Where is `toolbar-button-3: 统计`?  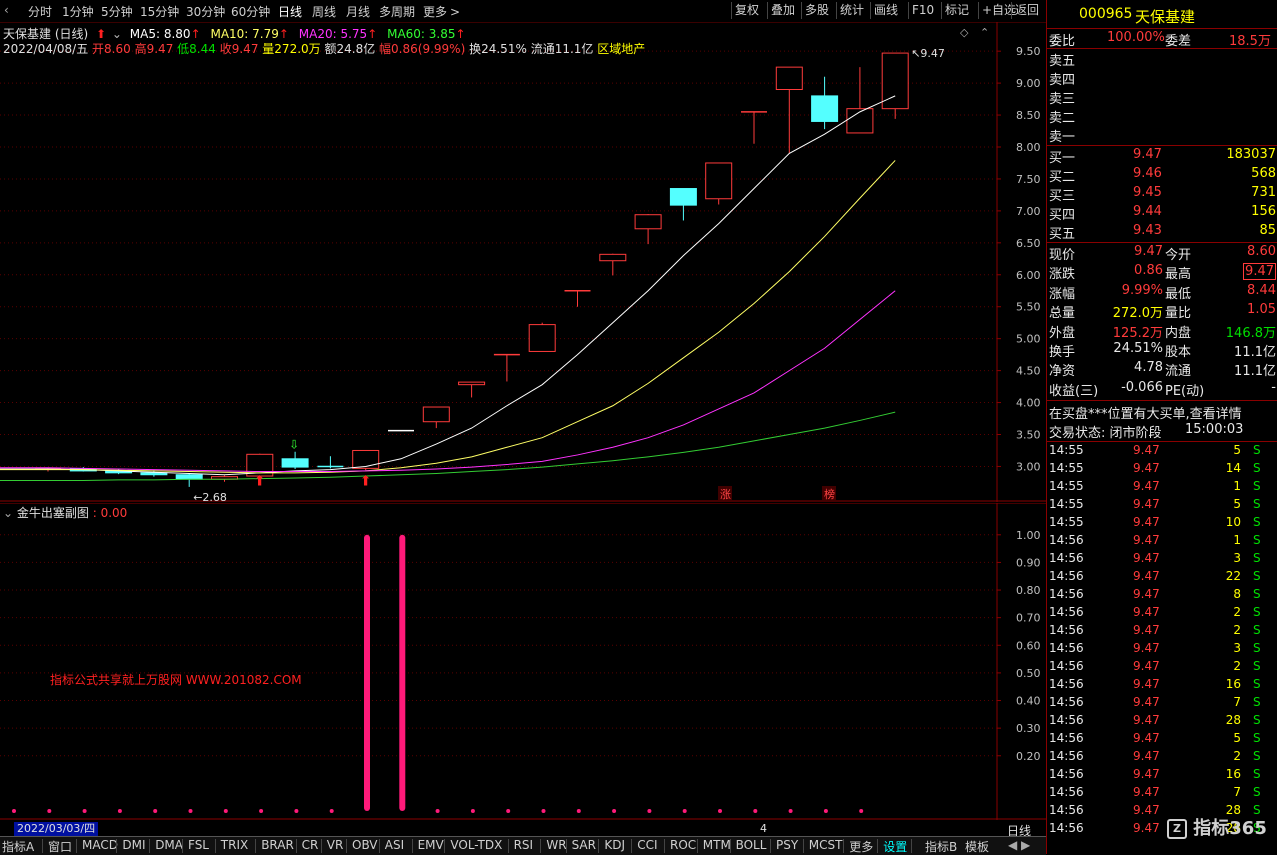
toolbar-button-3: 统计 is located at coordinates (851, 10).